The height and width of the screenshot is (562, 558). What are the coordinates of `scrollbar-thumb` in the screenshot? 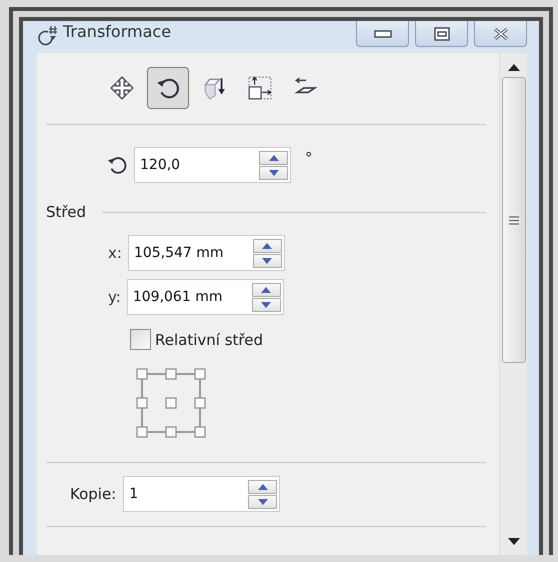 It's located at (514, 220).